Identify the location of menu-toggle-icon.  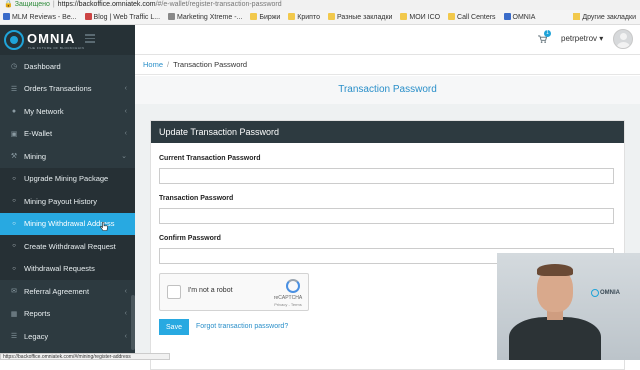
(90, 38).